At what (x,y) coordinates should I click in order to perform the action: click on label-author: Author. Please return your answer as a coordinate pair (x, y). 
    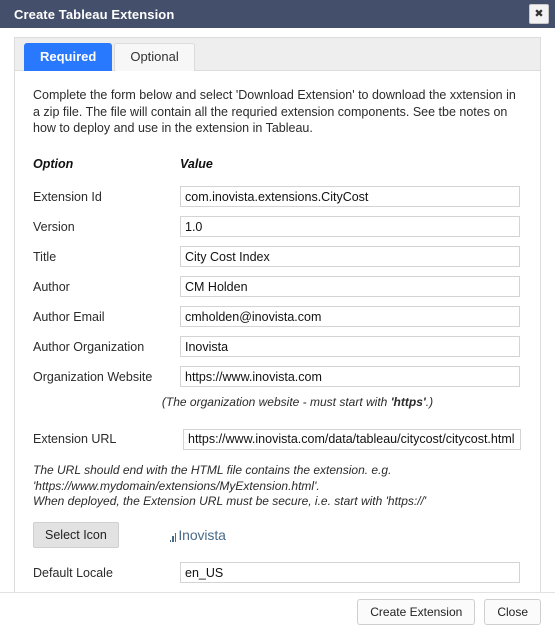
    Looking at the image, I should click on (51, 286).